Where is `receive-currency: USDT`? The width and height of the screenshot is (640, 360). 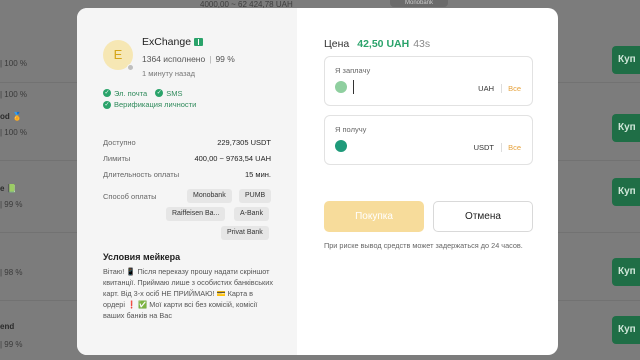
receive-currency: USDT is located at coordinates (483, 147).